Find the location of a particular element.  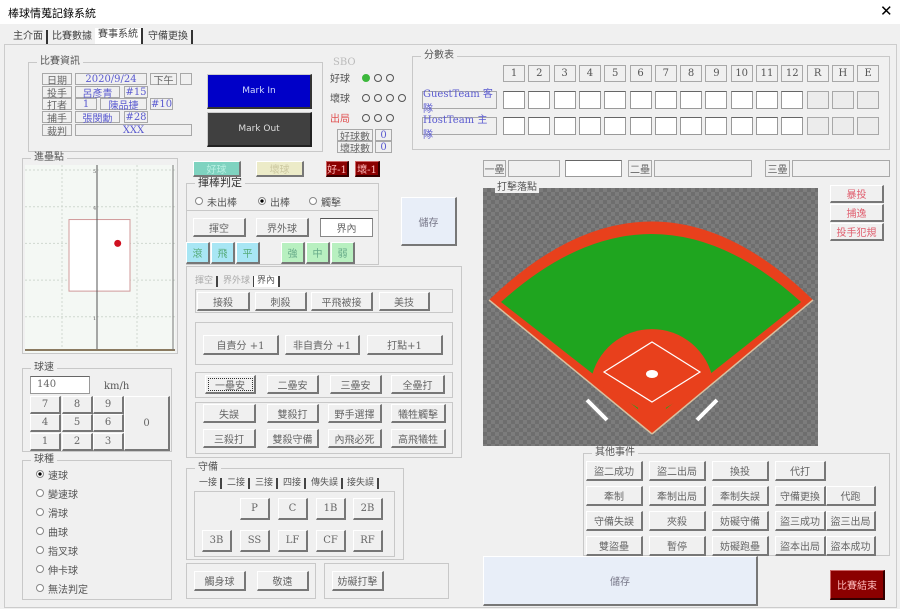

result-row1-button: 平飛被接 is located at coordinates (342, 301).